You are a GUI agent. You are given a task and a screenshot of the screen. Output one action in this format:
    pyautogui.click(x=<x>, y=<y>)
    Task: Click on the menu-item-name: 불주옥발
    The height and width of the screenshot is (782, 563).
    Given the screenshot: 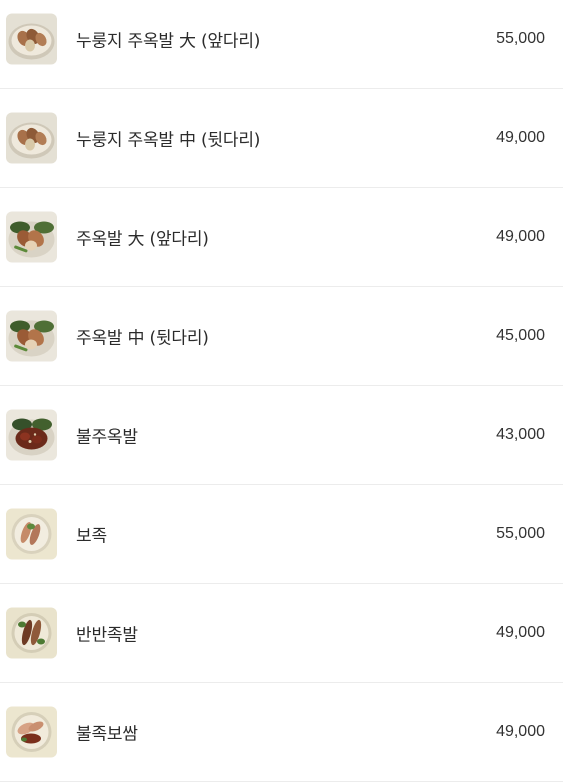 What is the action you would take?
    pyautogui.click(x=107, y=437)
    